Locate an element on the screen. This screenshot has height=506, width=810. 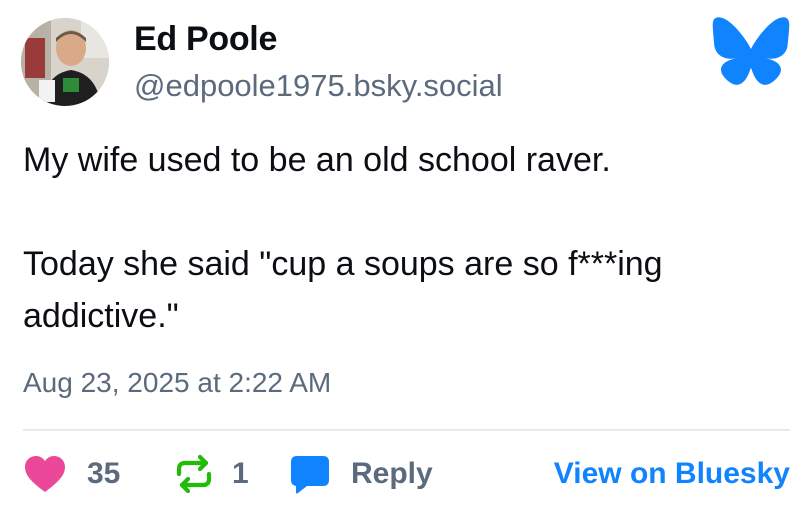
avatar is located at coordinates (65, 62).